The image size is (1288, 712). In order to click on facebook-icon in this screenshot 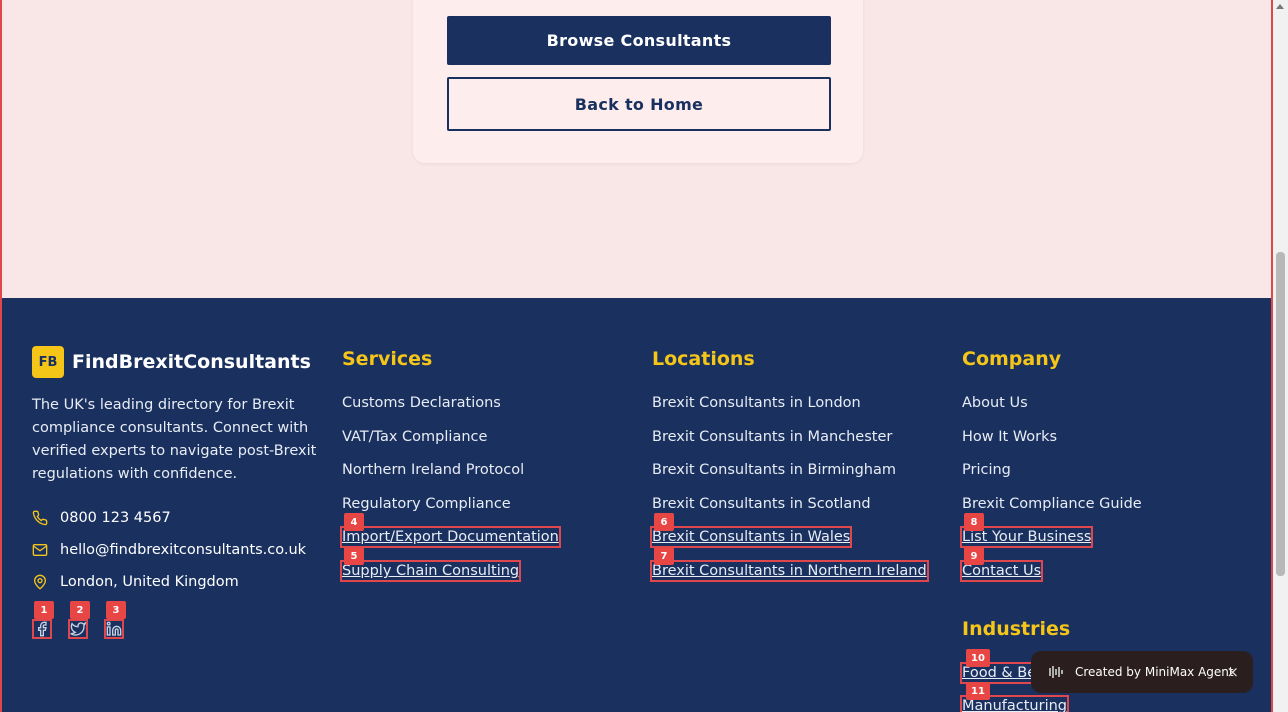, I will do `click(42, 629)`.